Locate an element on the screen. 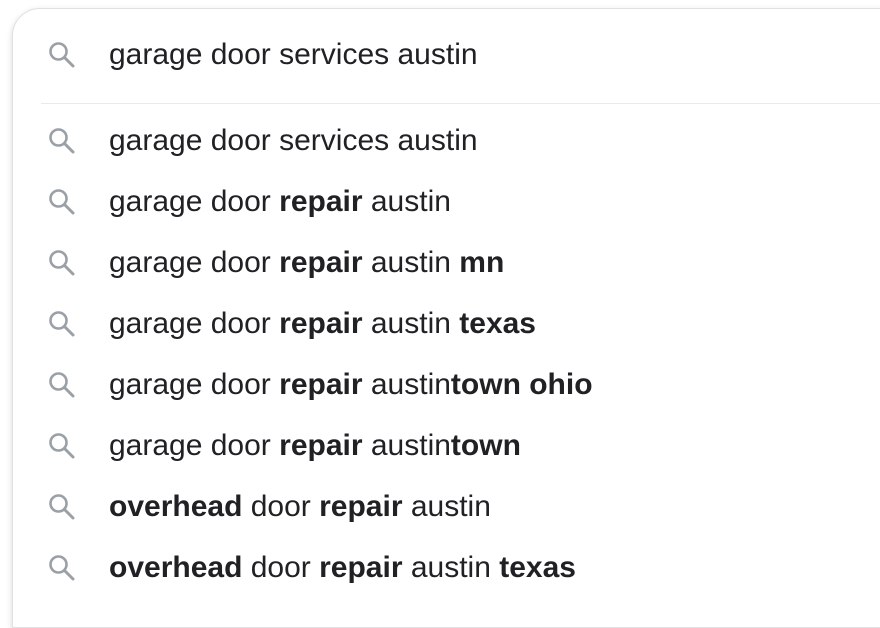  suggestion-item: garage door repair austin mn is located at coordinates (446, 263).